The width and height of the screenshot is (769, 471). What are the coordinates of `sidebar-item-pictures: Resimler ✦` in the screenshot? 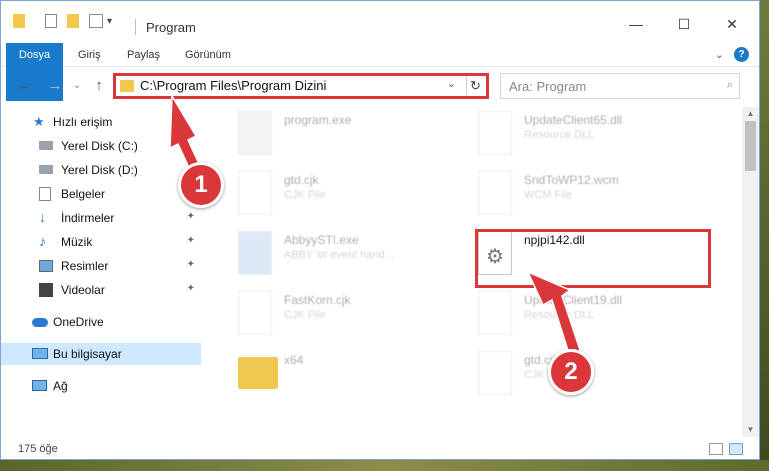 It's located at (101, 266).